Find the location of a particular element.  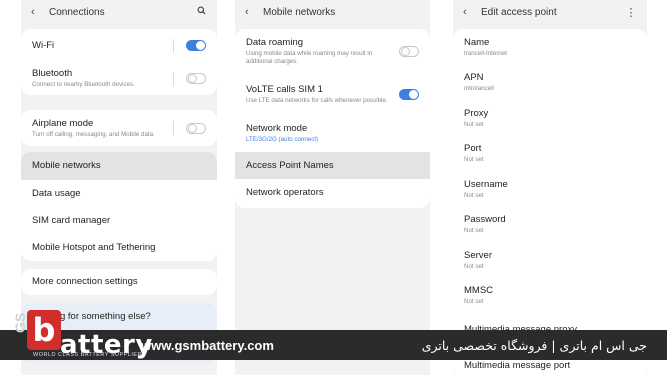

data-usage-item: Data usage is located at coordinates (119, 193).